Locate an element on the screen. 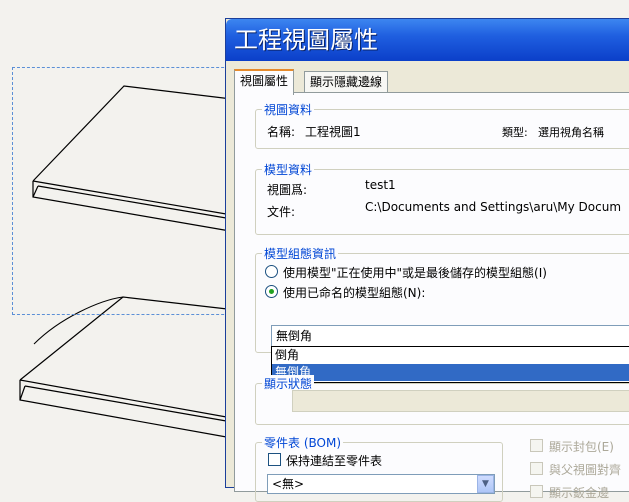 Image resolution: width=629 pixels, height=502 pixels. bom-select: <無> ▼ is located at coordinates (381, 484).